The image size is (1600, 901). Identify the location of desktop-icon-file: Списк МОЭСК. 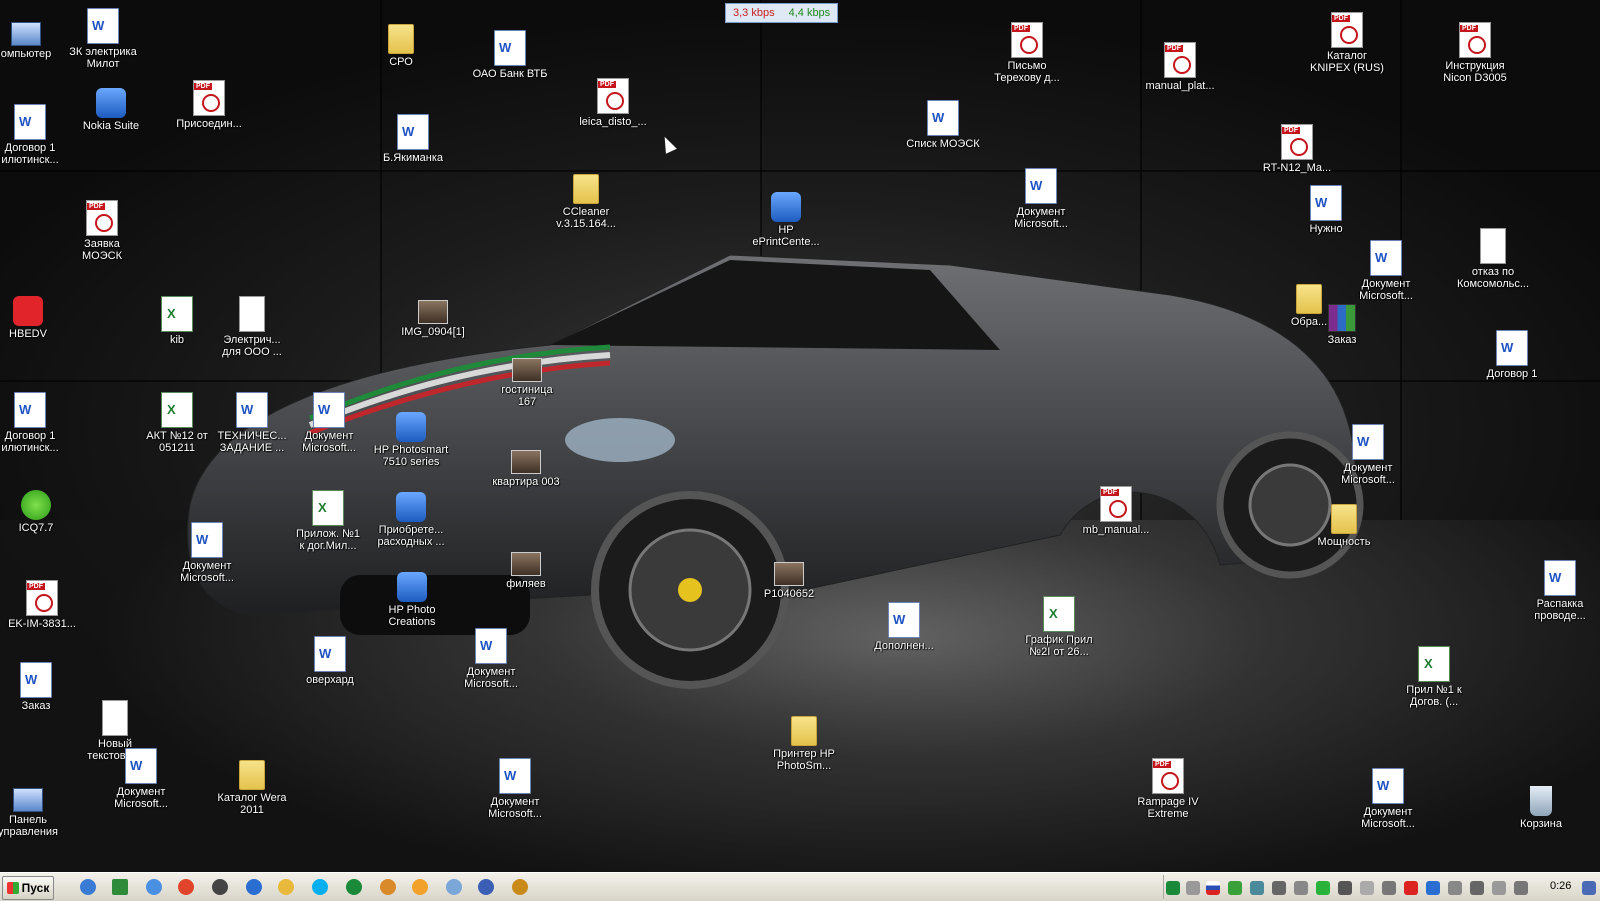
(943, 125).